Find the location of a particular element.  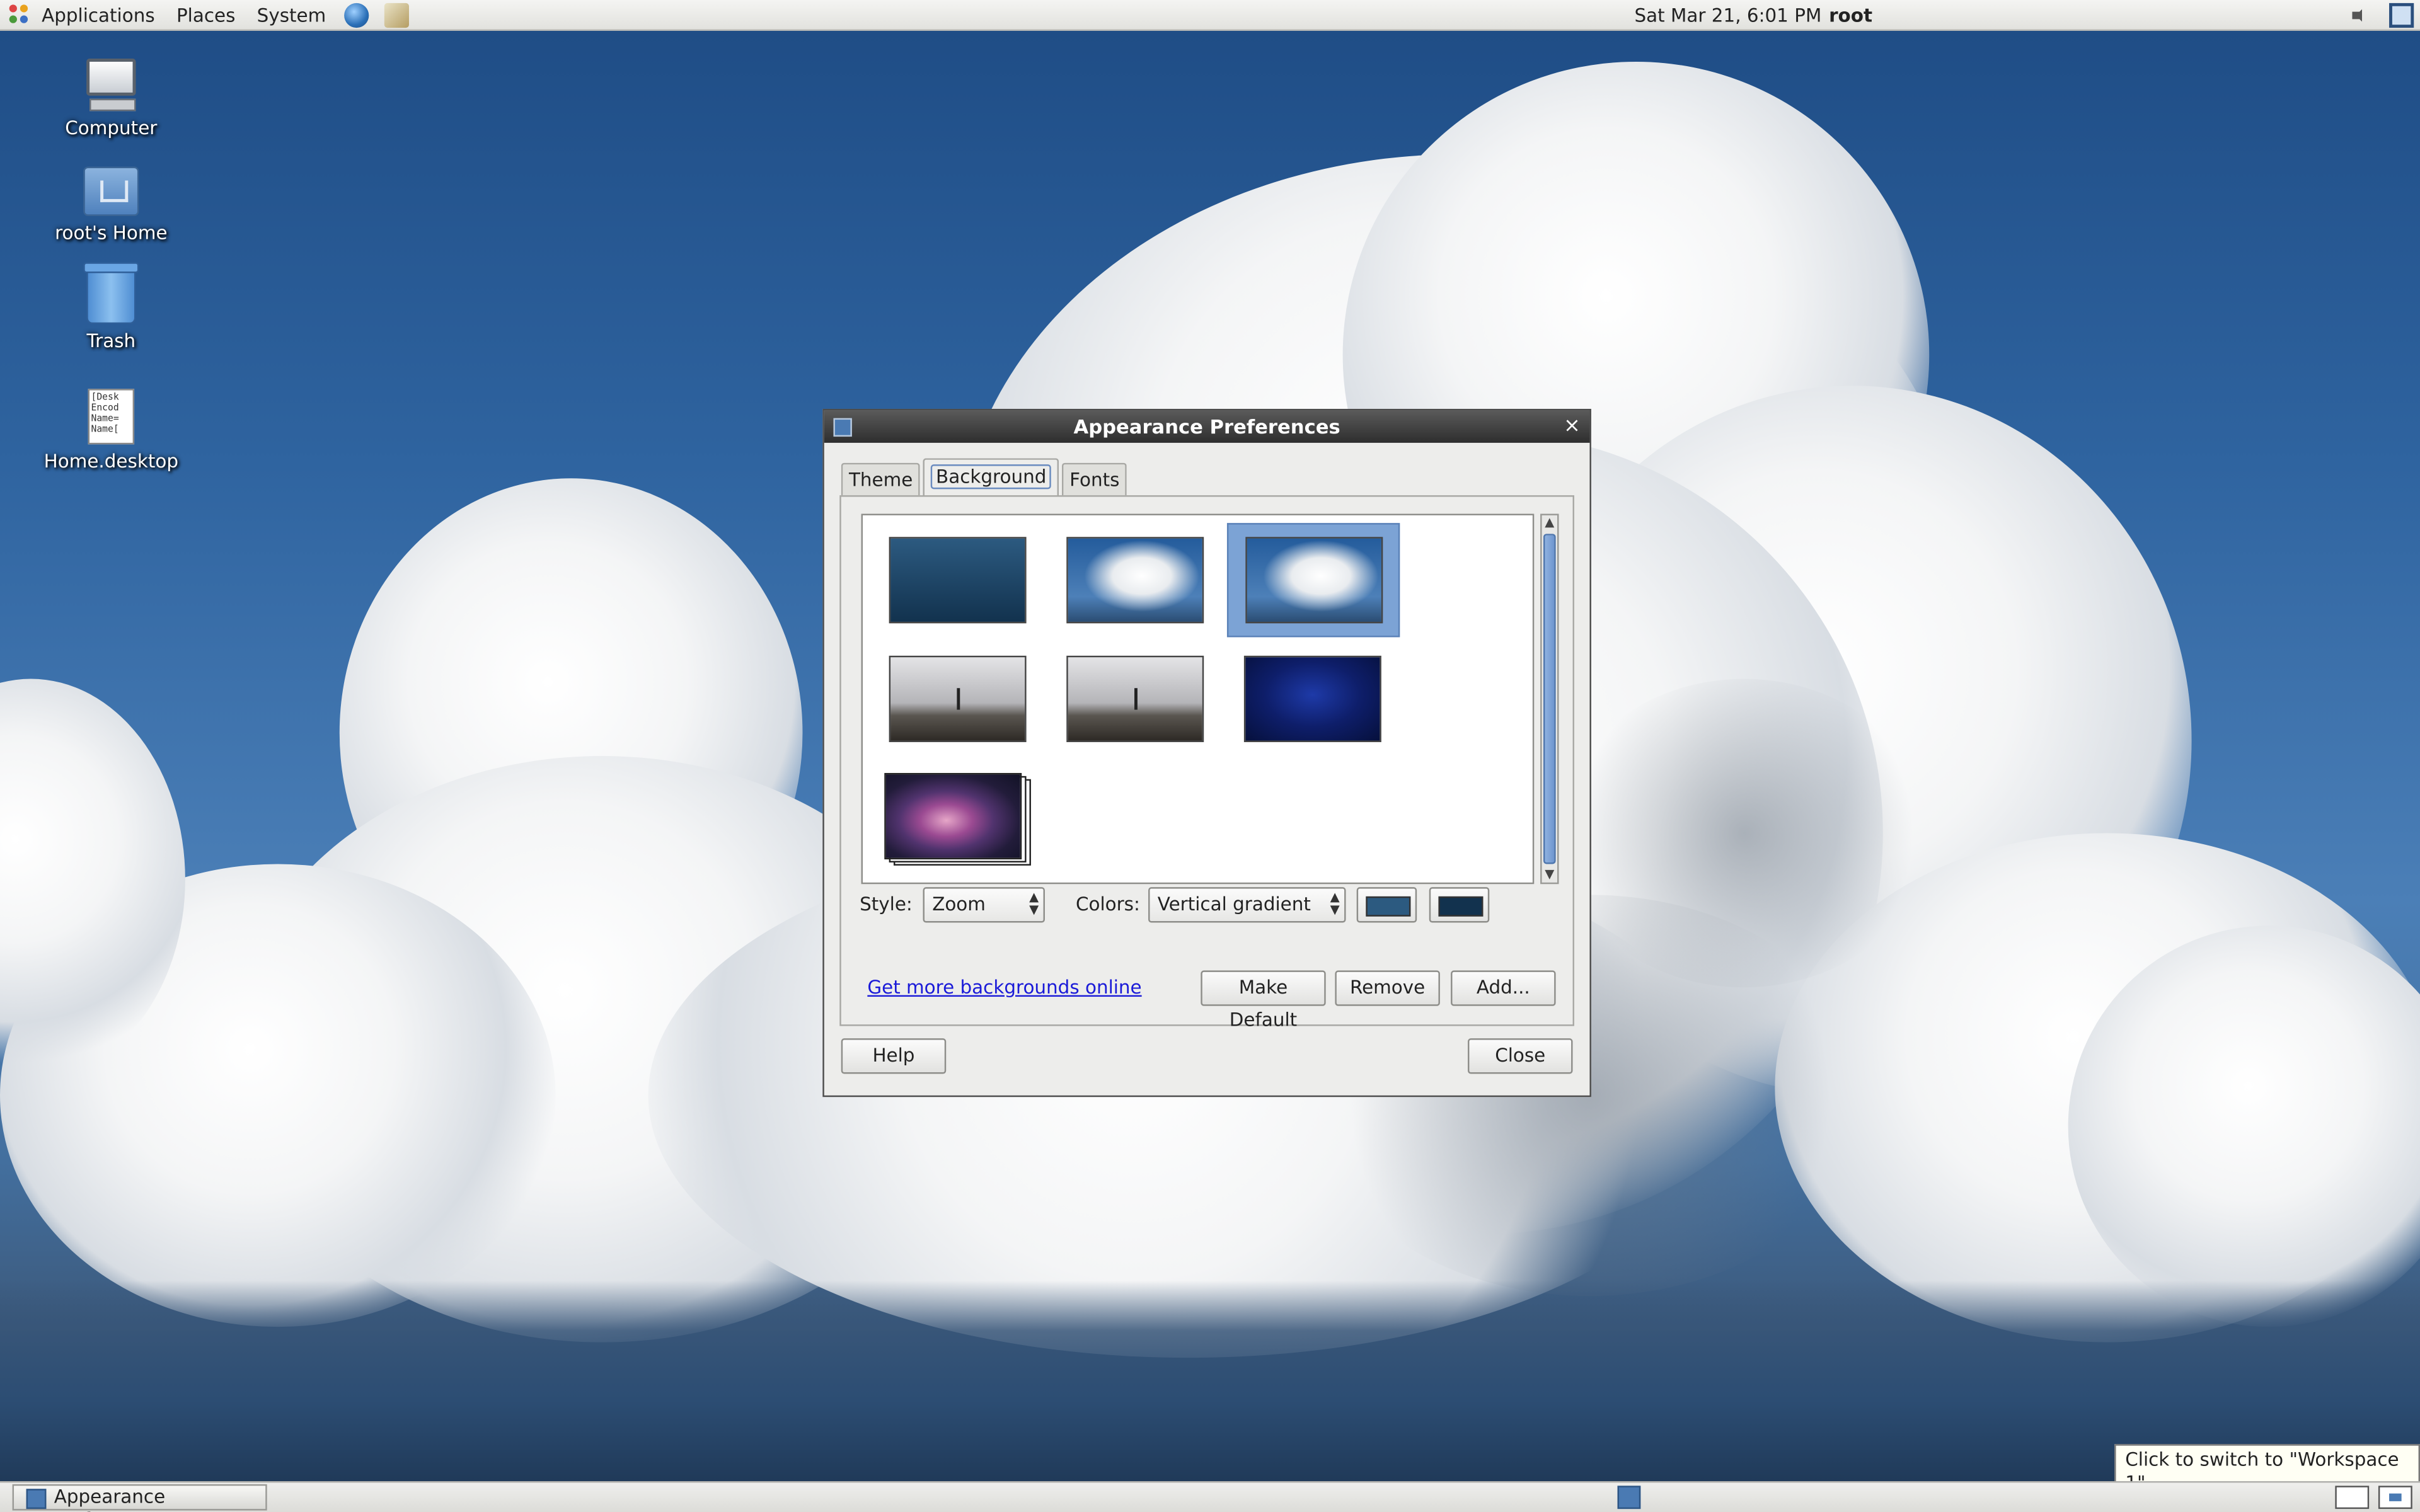

desktop-icon-home: root's Home is located at coordinates (111, 205).